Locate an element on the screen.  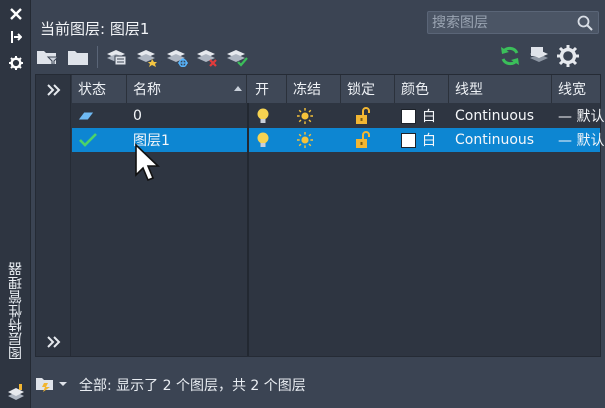
layer-toolbar is located at coordinates (144, 57).